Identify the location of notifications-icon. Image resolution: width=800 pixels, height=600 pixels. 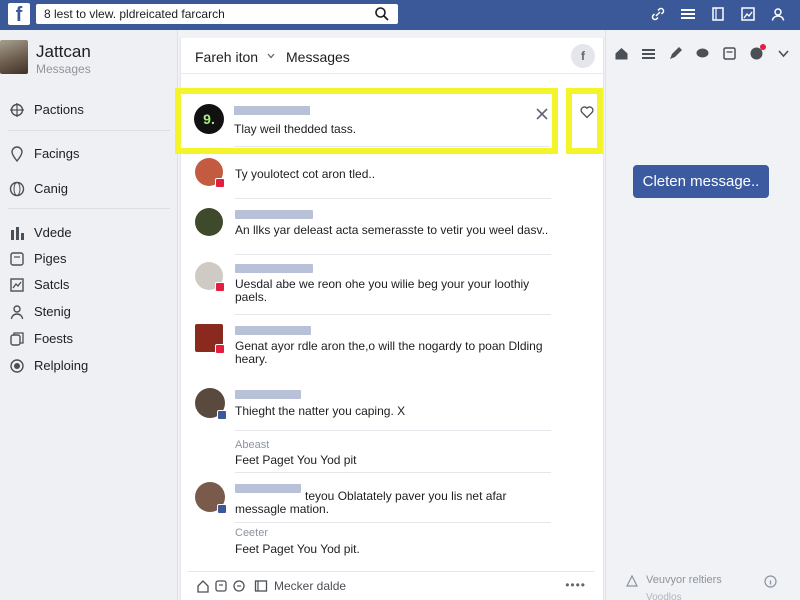
(757, 52).